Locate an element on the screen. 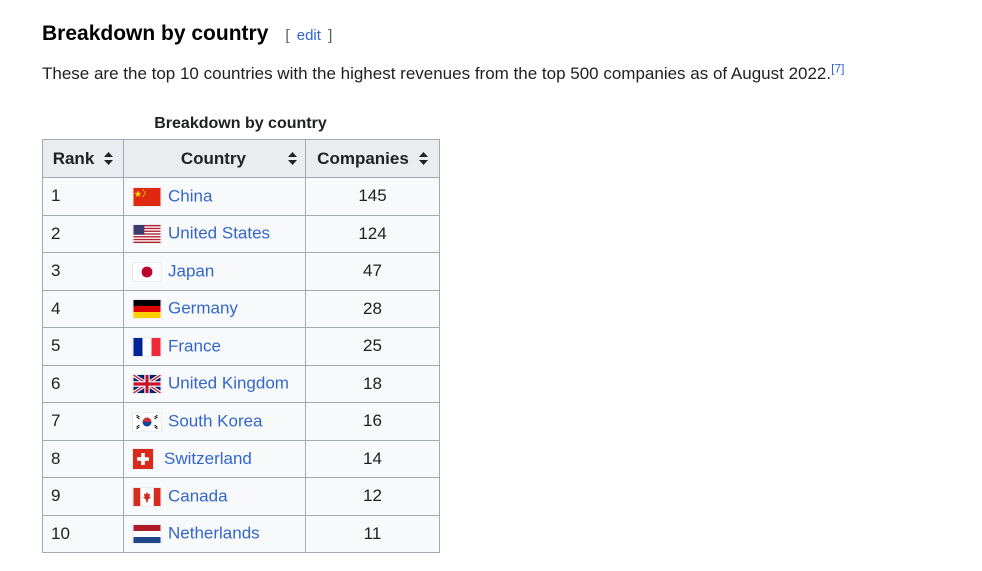 This screenshot has width=982, height=571. country-link: Germany is located at coordinates (203, 308).